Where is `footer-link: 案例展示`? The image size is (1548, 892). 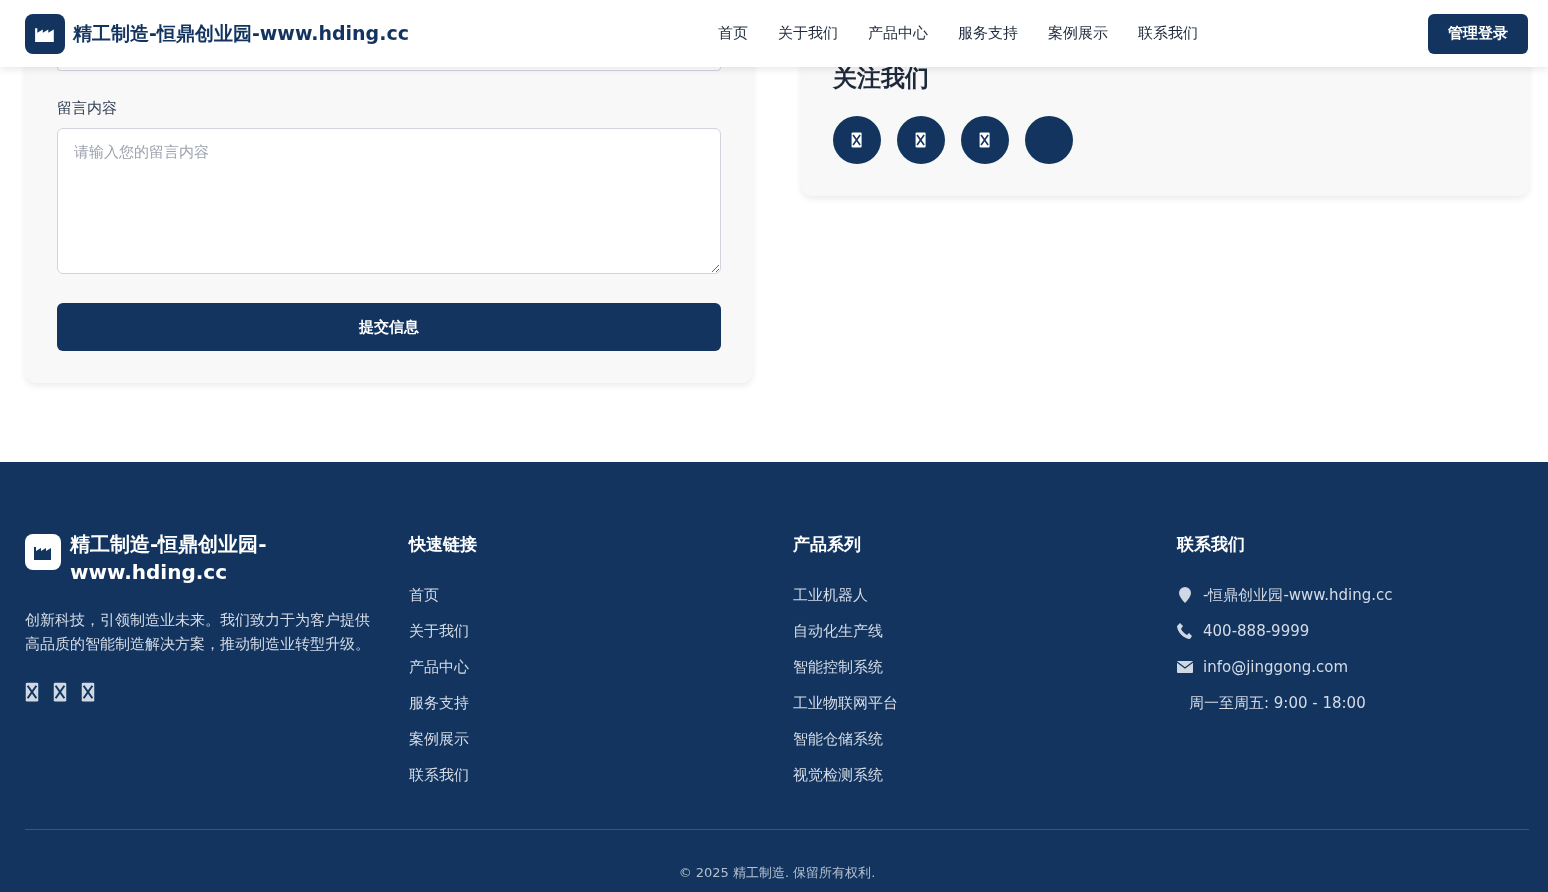
footer-link: 案例展示 is located at coordinates (585, 739).